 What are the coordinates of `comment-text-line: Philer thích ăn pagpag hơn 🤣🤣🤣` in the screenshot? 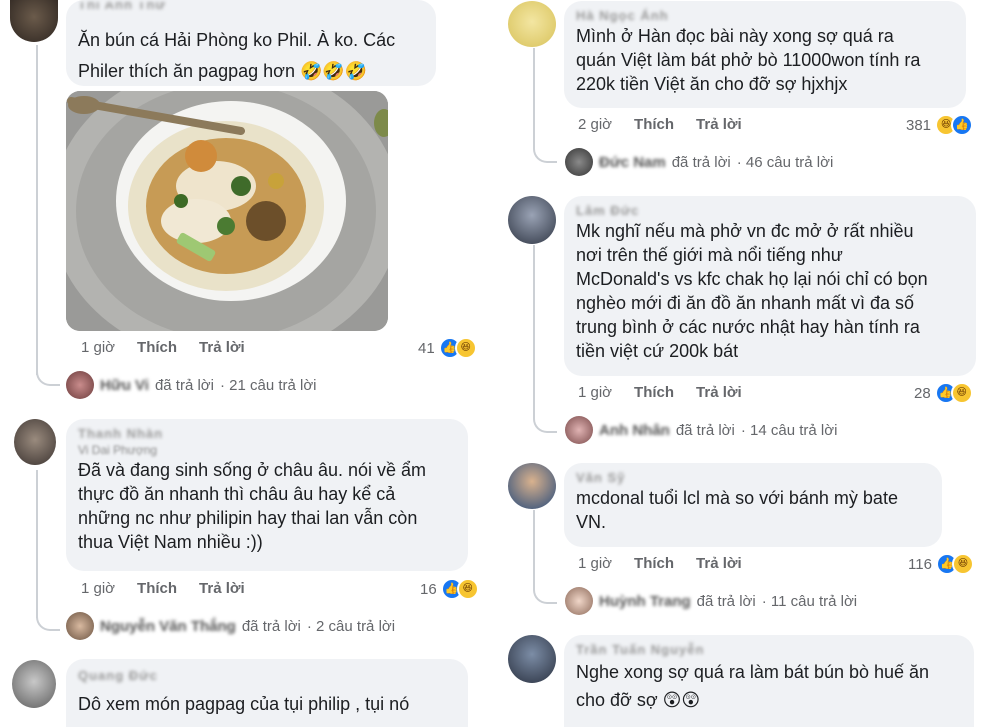 It's located at (223, 71).